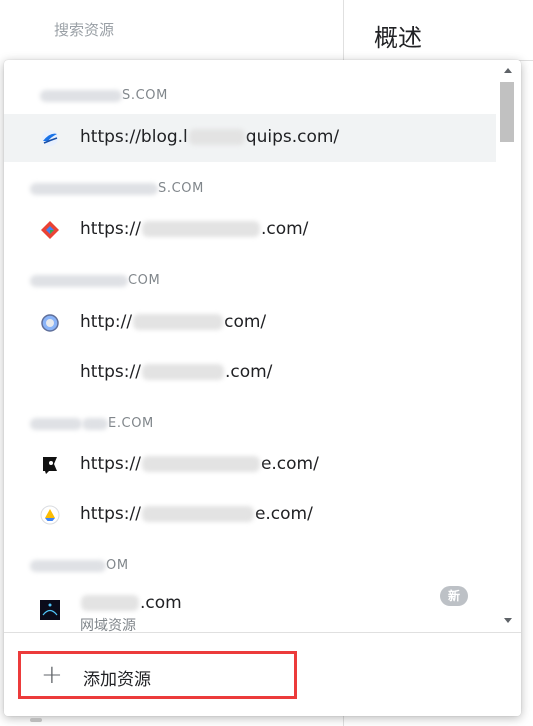 Image resolution: width=533 pixels, height=726 pixels. I want to click on group-header: COM, so click(95, 281).